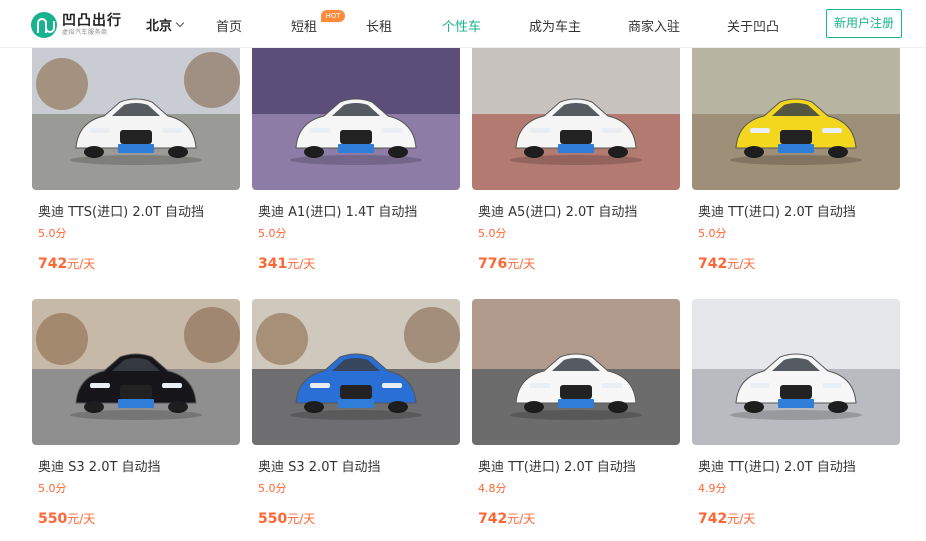  I want to click on car-price: 776元/天, so click(506, 263).